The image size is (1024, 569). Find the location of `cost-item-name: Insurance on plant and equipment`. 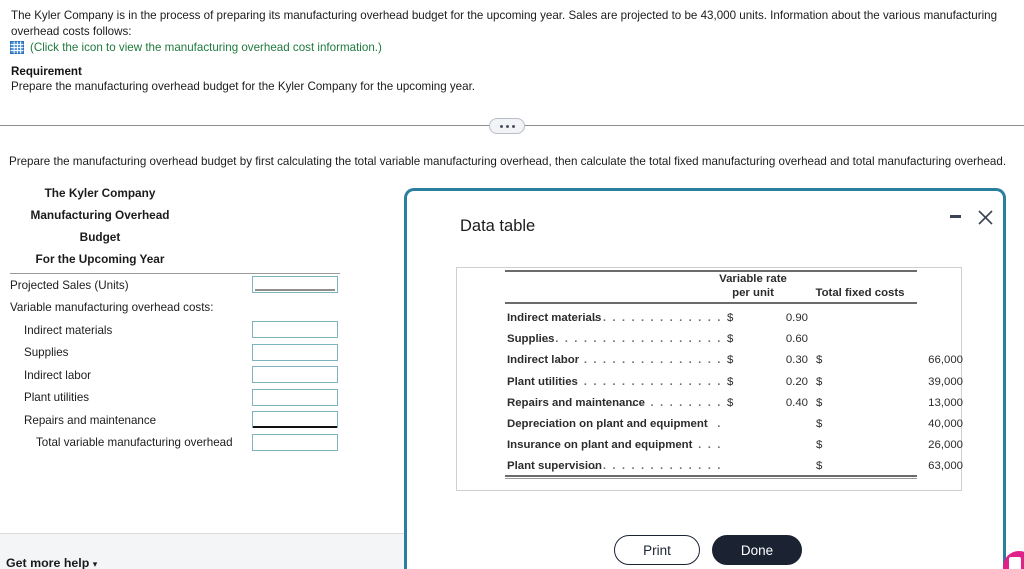

cost-item-name: Insurance on plant and equipment is located at coordinates (600, 445).